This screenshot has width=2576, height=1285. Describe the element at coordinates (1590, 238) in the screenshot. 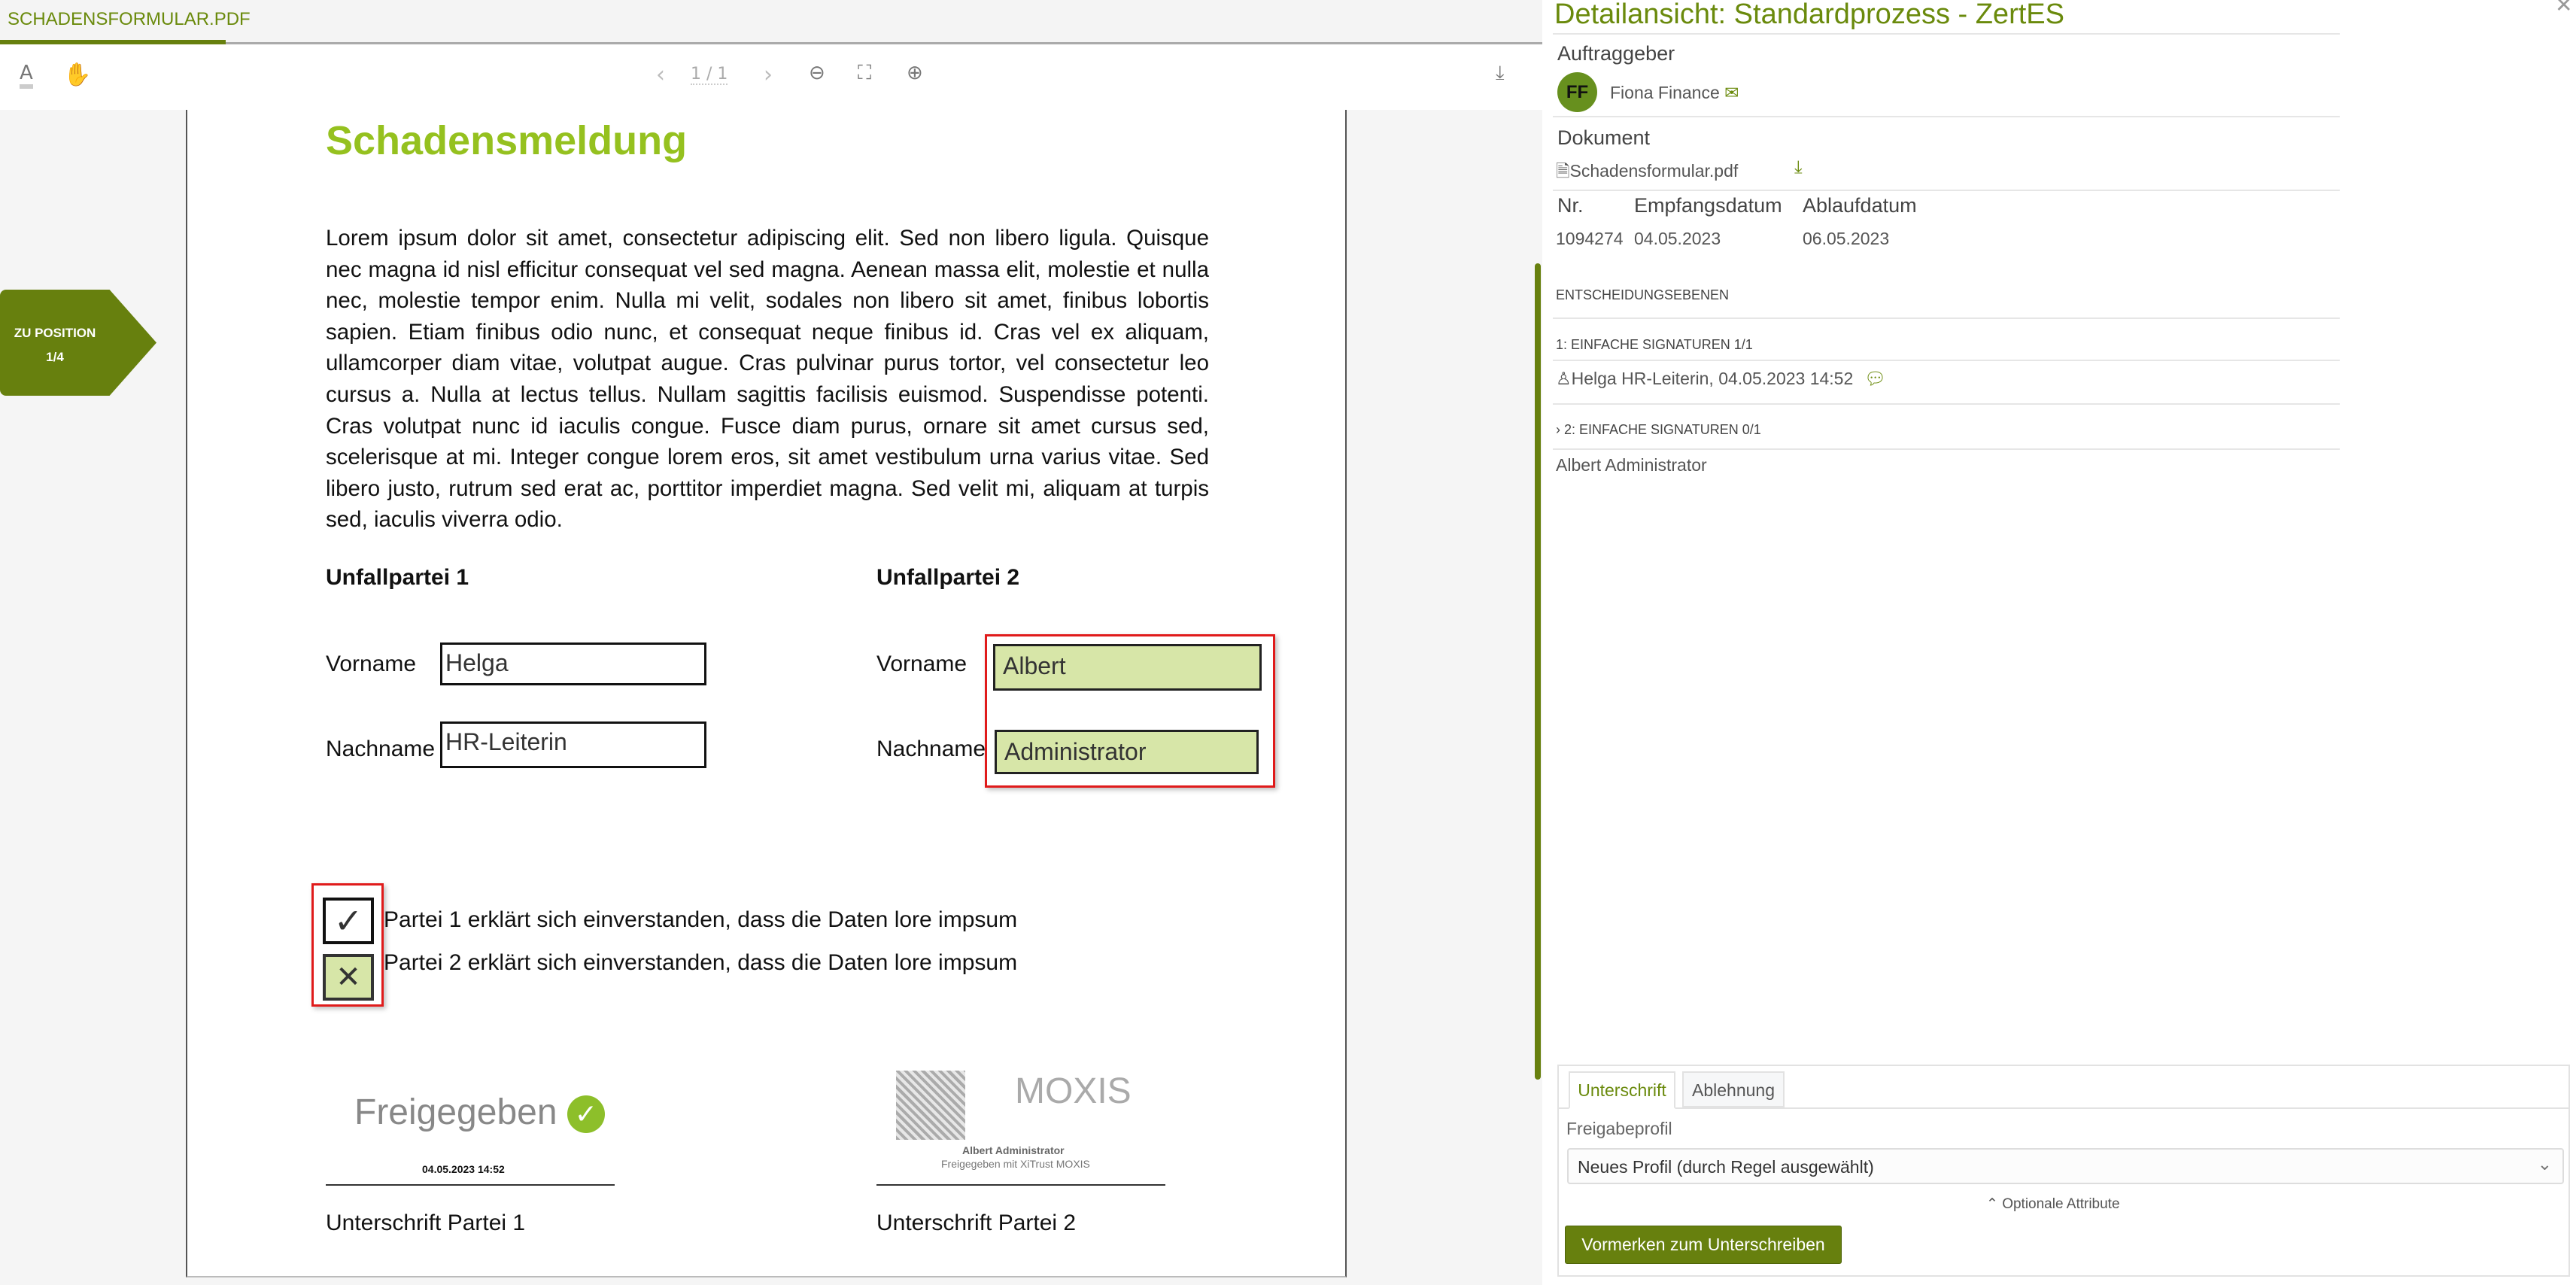

I see `value-nr: 1094274` at that location.